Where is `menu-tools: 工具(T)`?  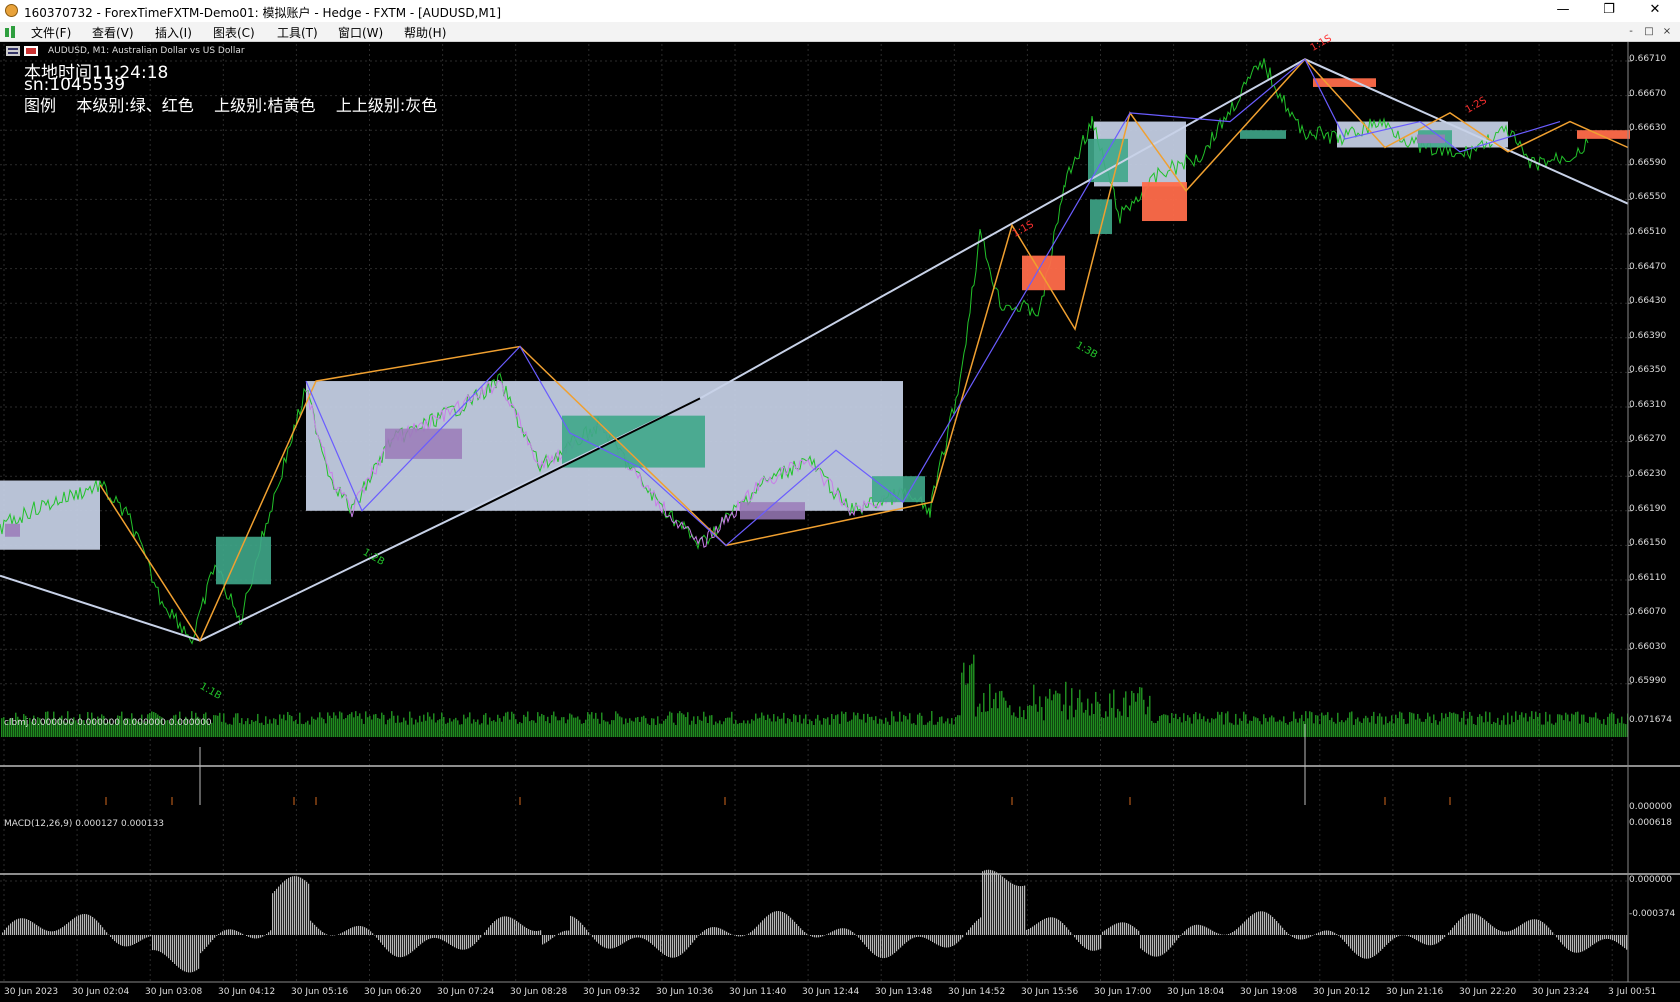
menu-tools: 工具(T) is located at coordinates (297, 32).